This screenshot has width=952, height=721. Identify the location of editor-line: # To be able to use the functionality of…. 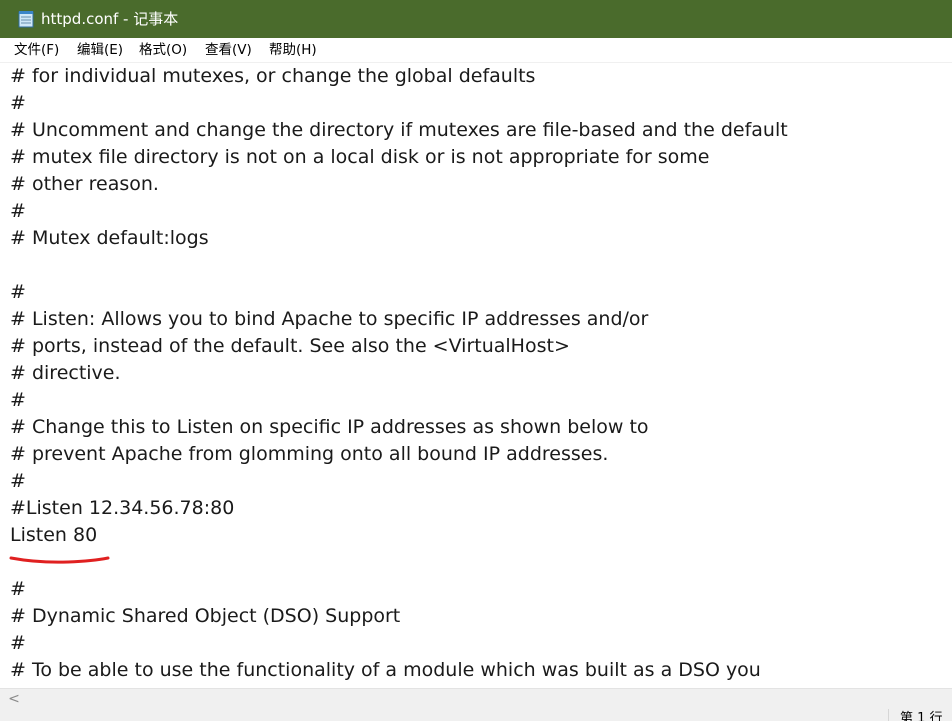
(385, 670).